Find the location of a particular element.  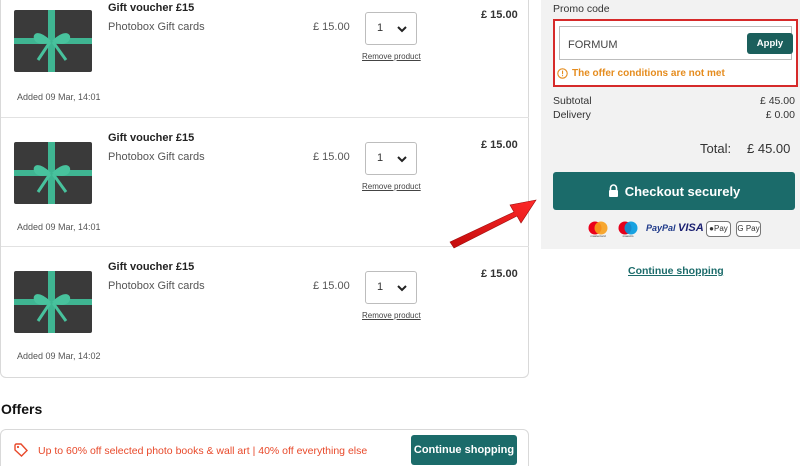

continue-shopping-link: Continue shopping is located at coordinates (676, 271).